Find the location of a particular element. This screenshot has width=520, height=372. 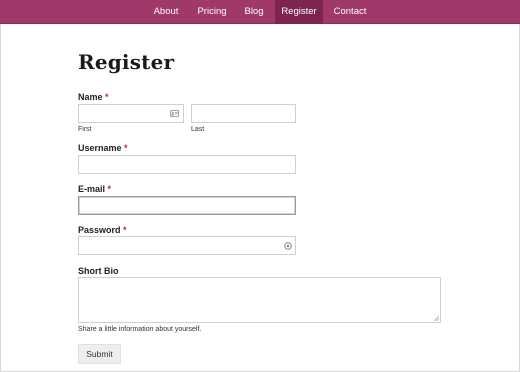

page-title: Register is located at coordinates (126, 62).